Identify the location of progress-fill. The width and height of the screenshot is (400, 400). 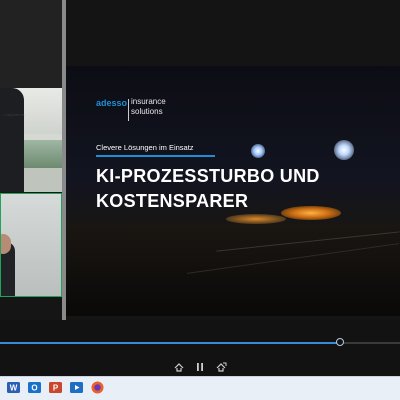
(170, 343).